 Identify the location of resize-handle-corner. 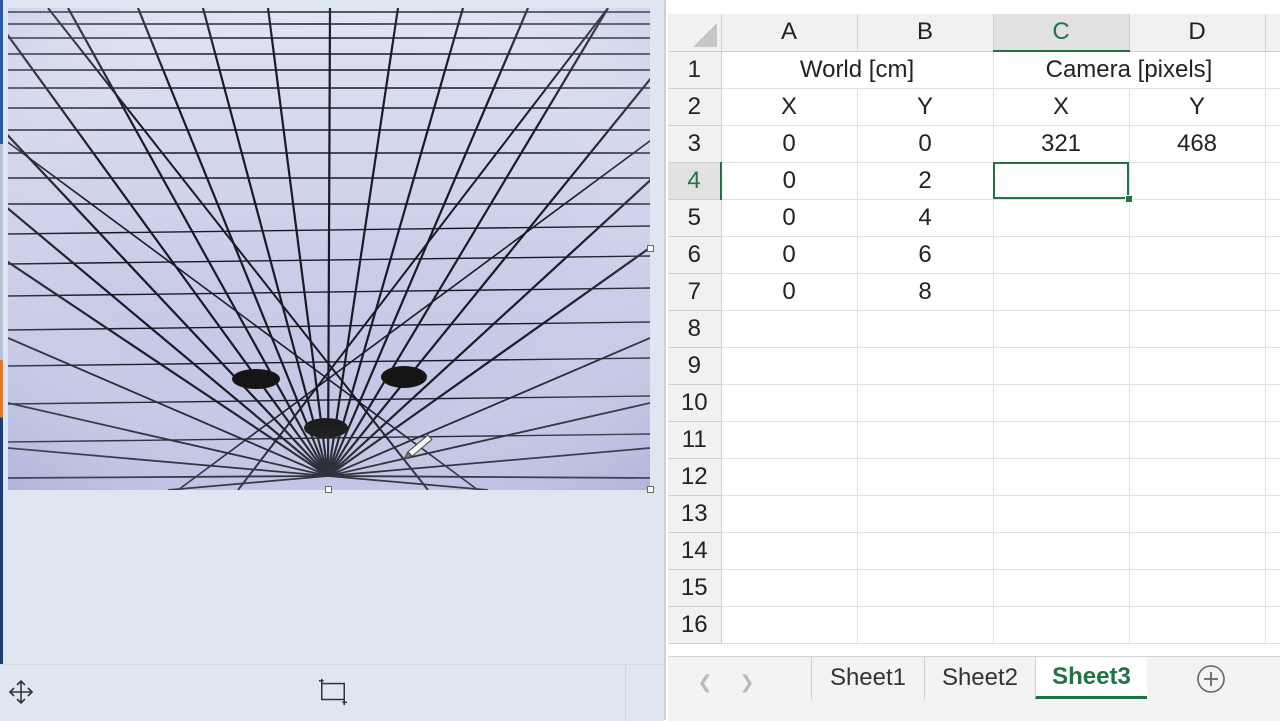
(650, 489).